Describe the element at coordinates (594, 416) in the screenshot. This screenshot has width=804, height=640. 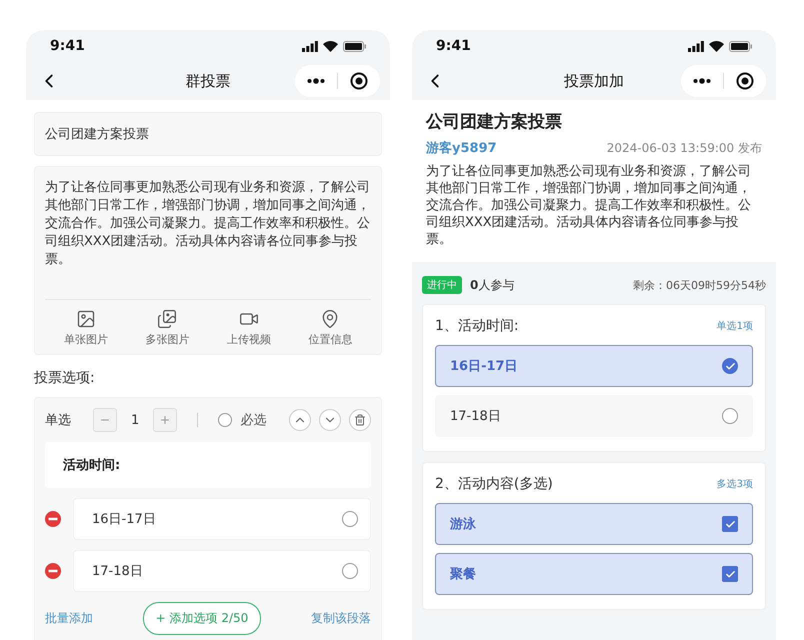
I see `vote-option: 17-18日` at that location.